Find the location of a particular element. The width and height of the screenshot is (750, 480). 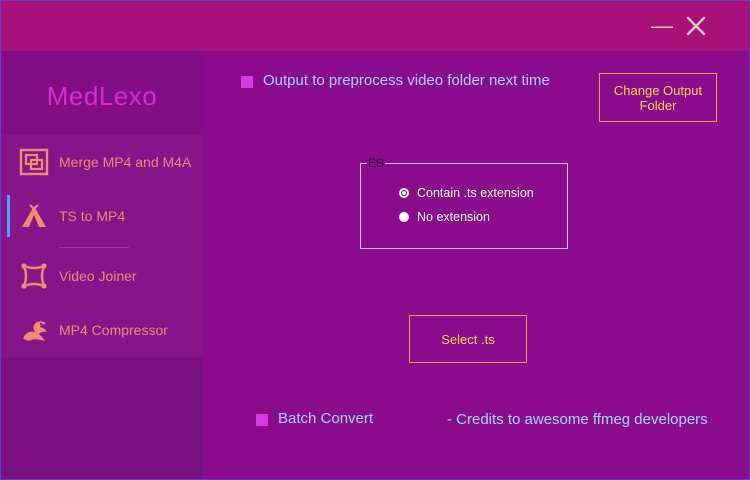

logo-area: MedLexo is located at coordinates (102, 93).